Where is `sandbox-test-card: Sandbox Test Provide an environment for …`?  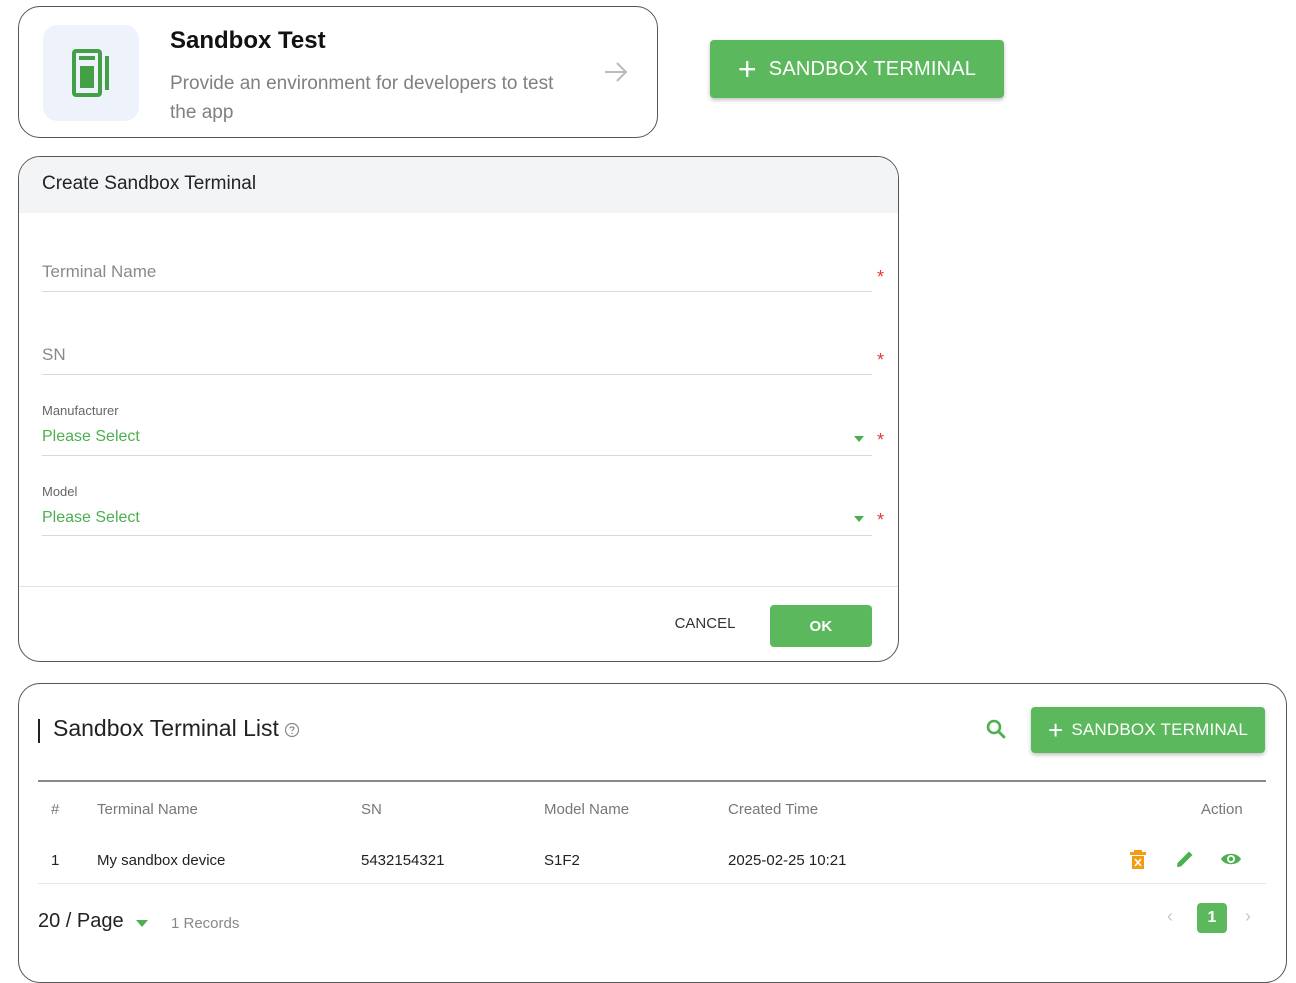 sandbox-test-card: Sandbox Test Provide an environment for … is located at coordinates (338, 72).